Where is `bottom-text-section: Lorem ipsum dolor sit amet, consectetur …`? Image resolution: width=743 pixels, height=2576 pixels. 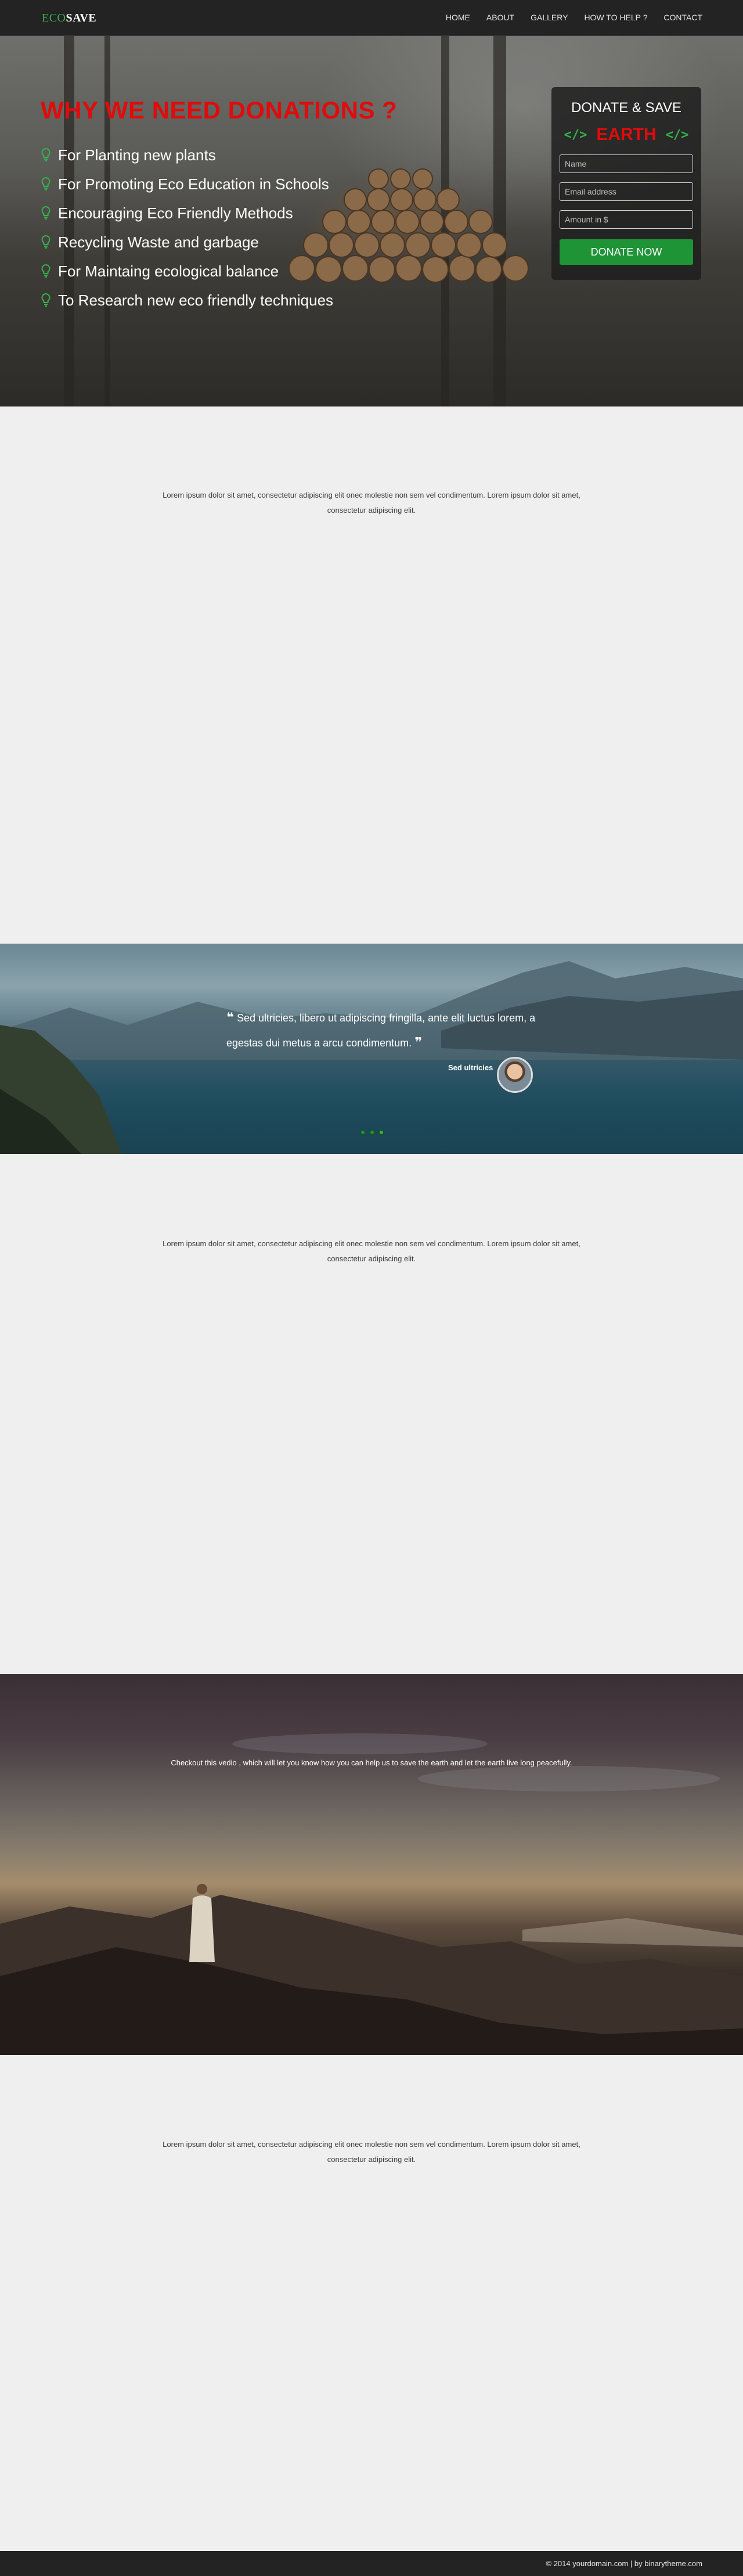
bottom-text-section: Lorem ipsum dolor sit amet, consectetur … is located at coordinates (371, 2152).